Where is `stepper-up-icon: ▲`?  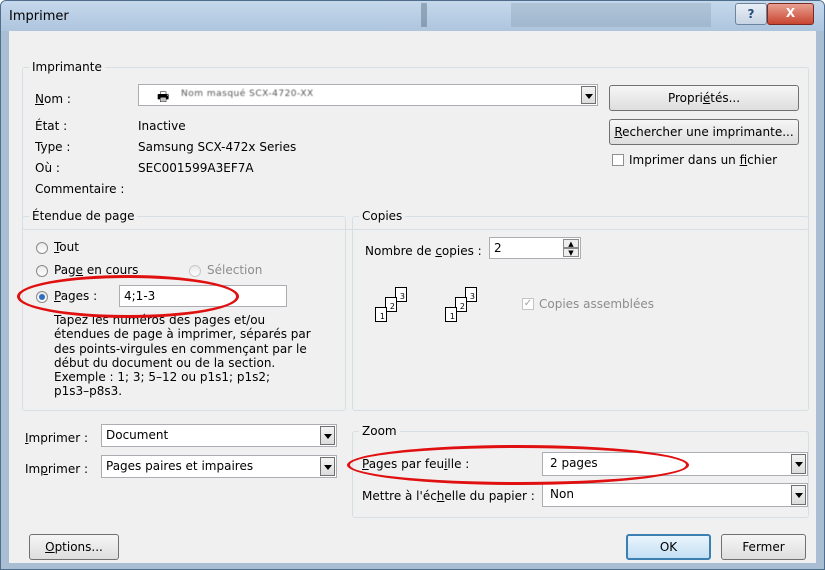 stepper-up-icon: ▲ is located at coordinates (571, 243).